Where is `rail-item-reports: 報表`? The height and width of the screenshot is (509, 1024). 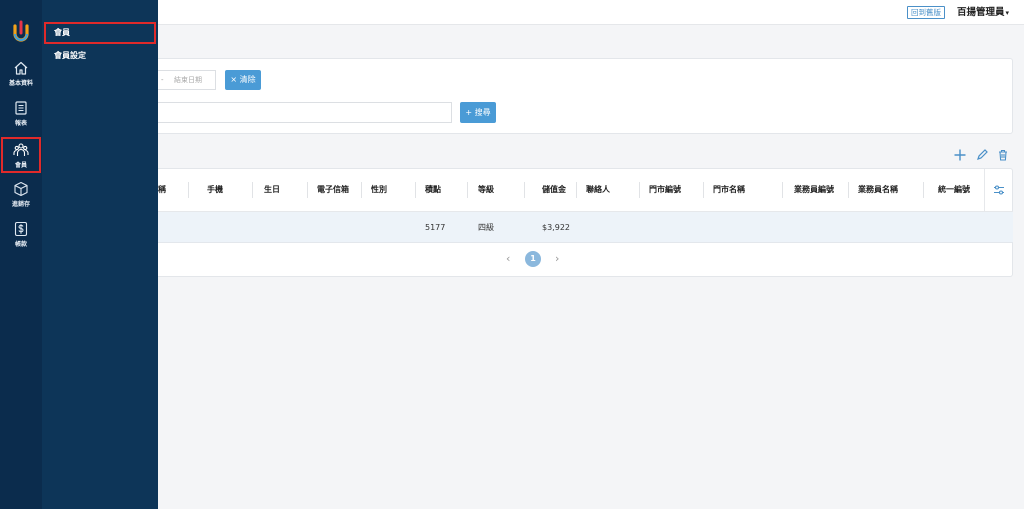 rail-item-reports: 報表 is located at coordinates (21, 118).